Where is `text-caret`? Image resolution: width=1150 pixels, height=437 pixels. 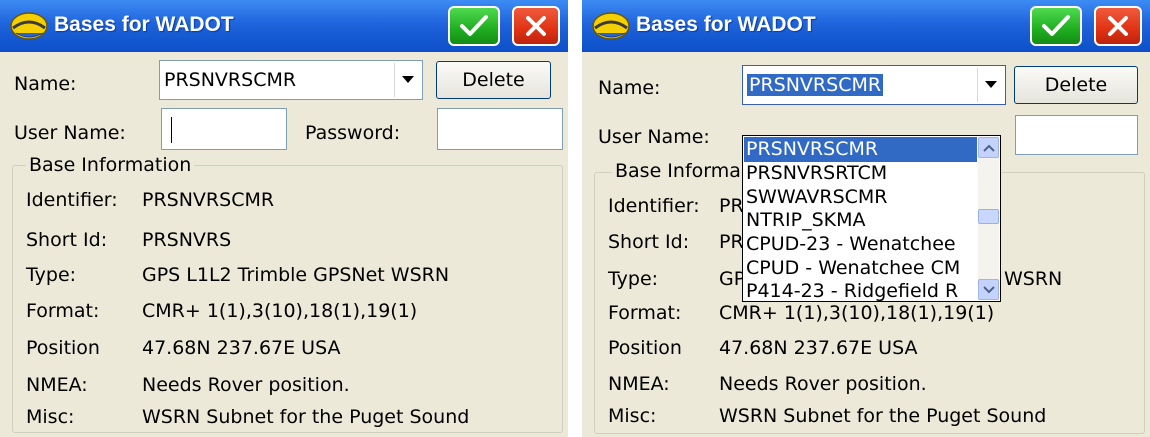 text-caret is located at coordinates (171, 130).